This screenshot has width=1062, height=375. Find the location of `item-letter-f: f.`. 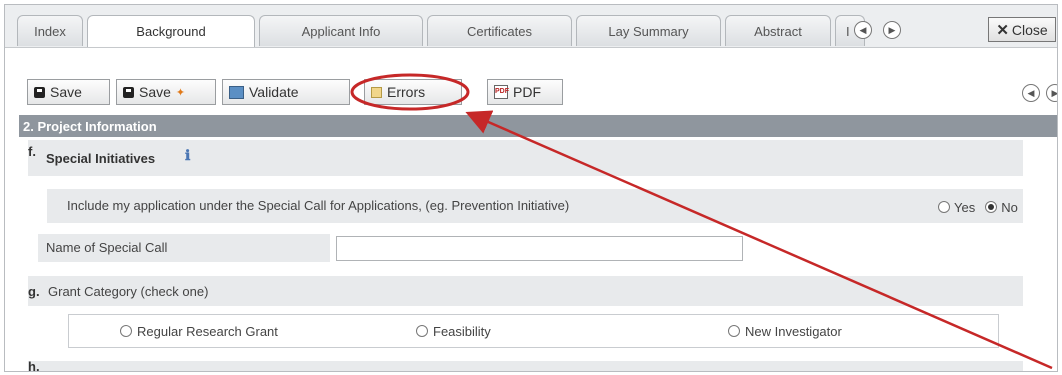

item-letter-f: f. is located at coordinates (32, 151).